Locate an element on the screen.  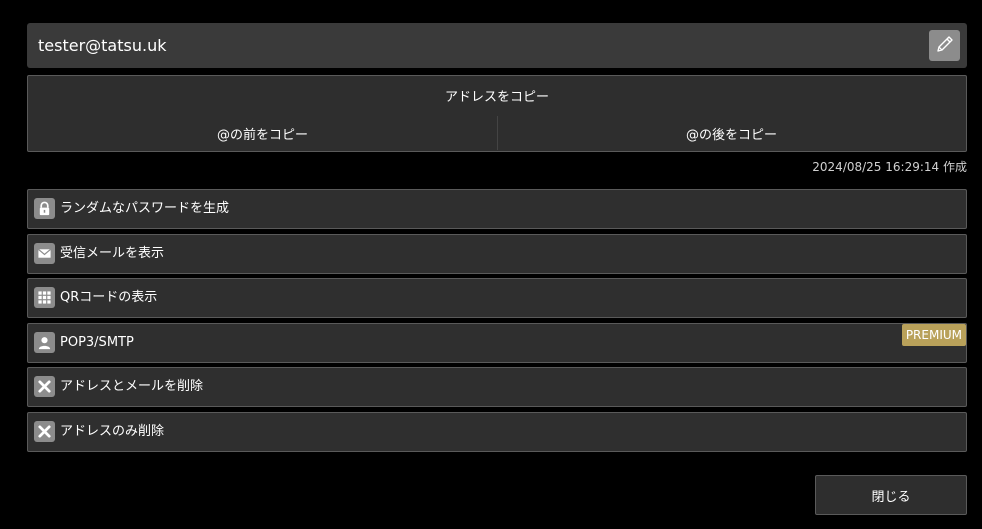
address-bar: tester@tatsu.uk is located at coordinates (497, 45).